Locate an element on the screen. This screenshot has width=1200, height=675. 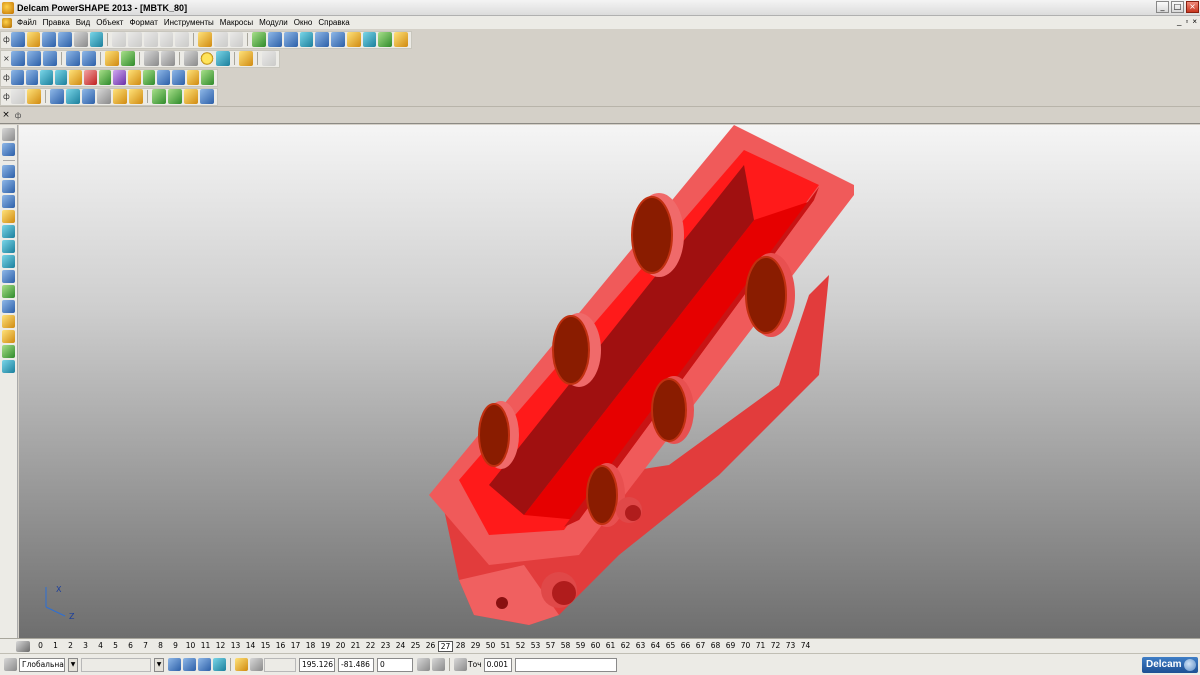
level-64: 64 is located at coordinates (655, 646).